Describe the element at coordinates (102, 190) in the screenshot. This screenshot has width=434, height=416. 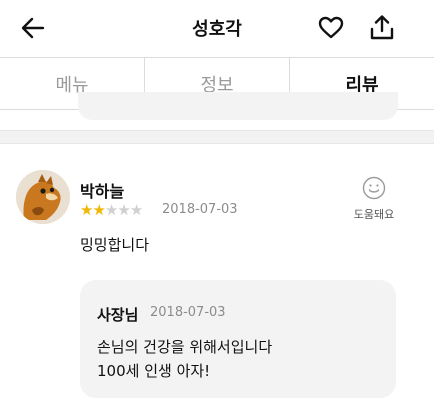
I see `review-author: 박하늘` at that location.